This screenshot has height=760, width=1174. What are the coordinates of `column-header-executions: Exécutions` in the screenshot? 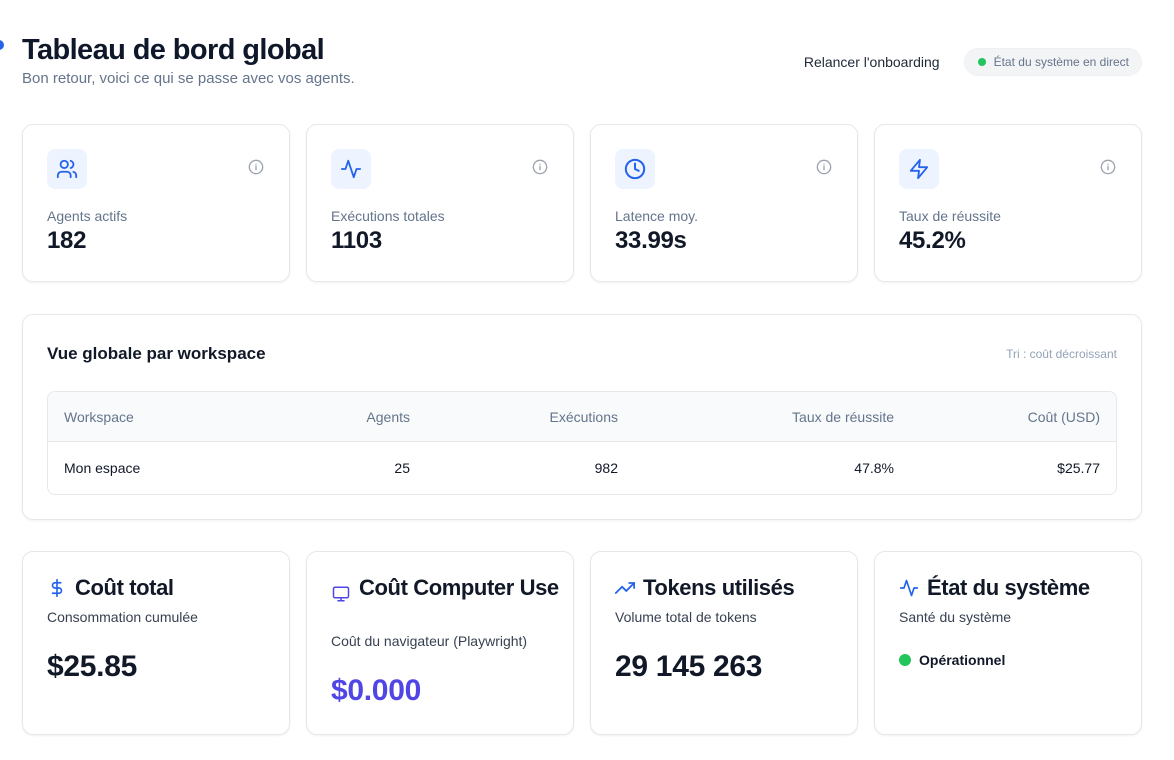 It's located at (583, 416).